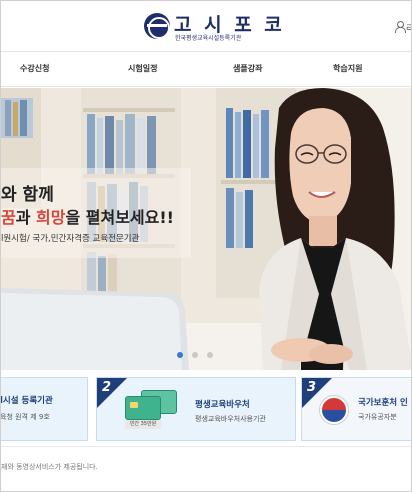 The width and height of the screenshot is (412, 492). What do you see at coordinates (334, 410) in the screenshot?
I see `taegeuk-emblem-icon` at bounding box center [334, 410].